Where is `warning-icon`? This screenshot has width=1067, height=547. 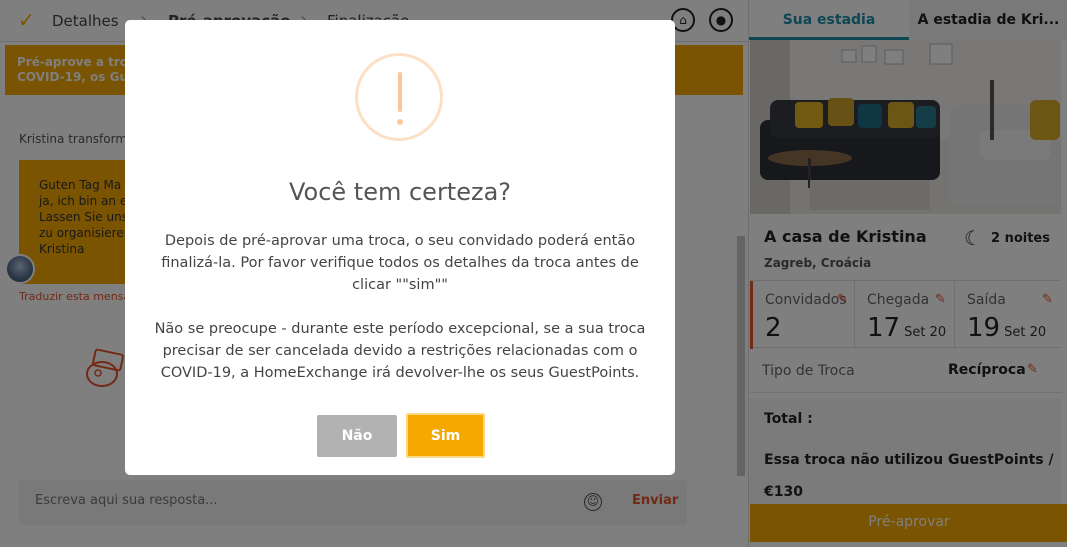
warning-icon is located at coordinates (399, 97).